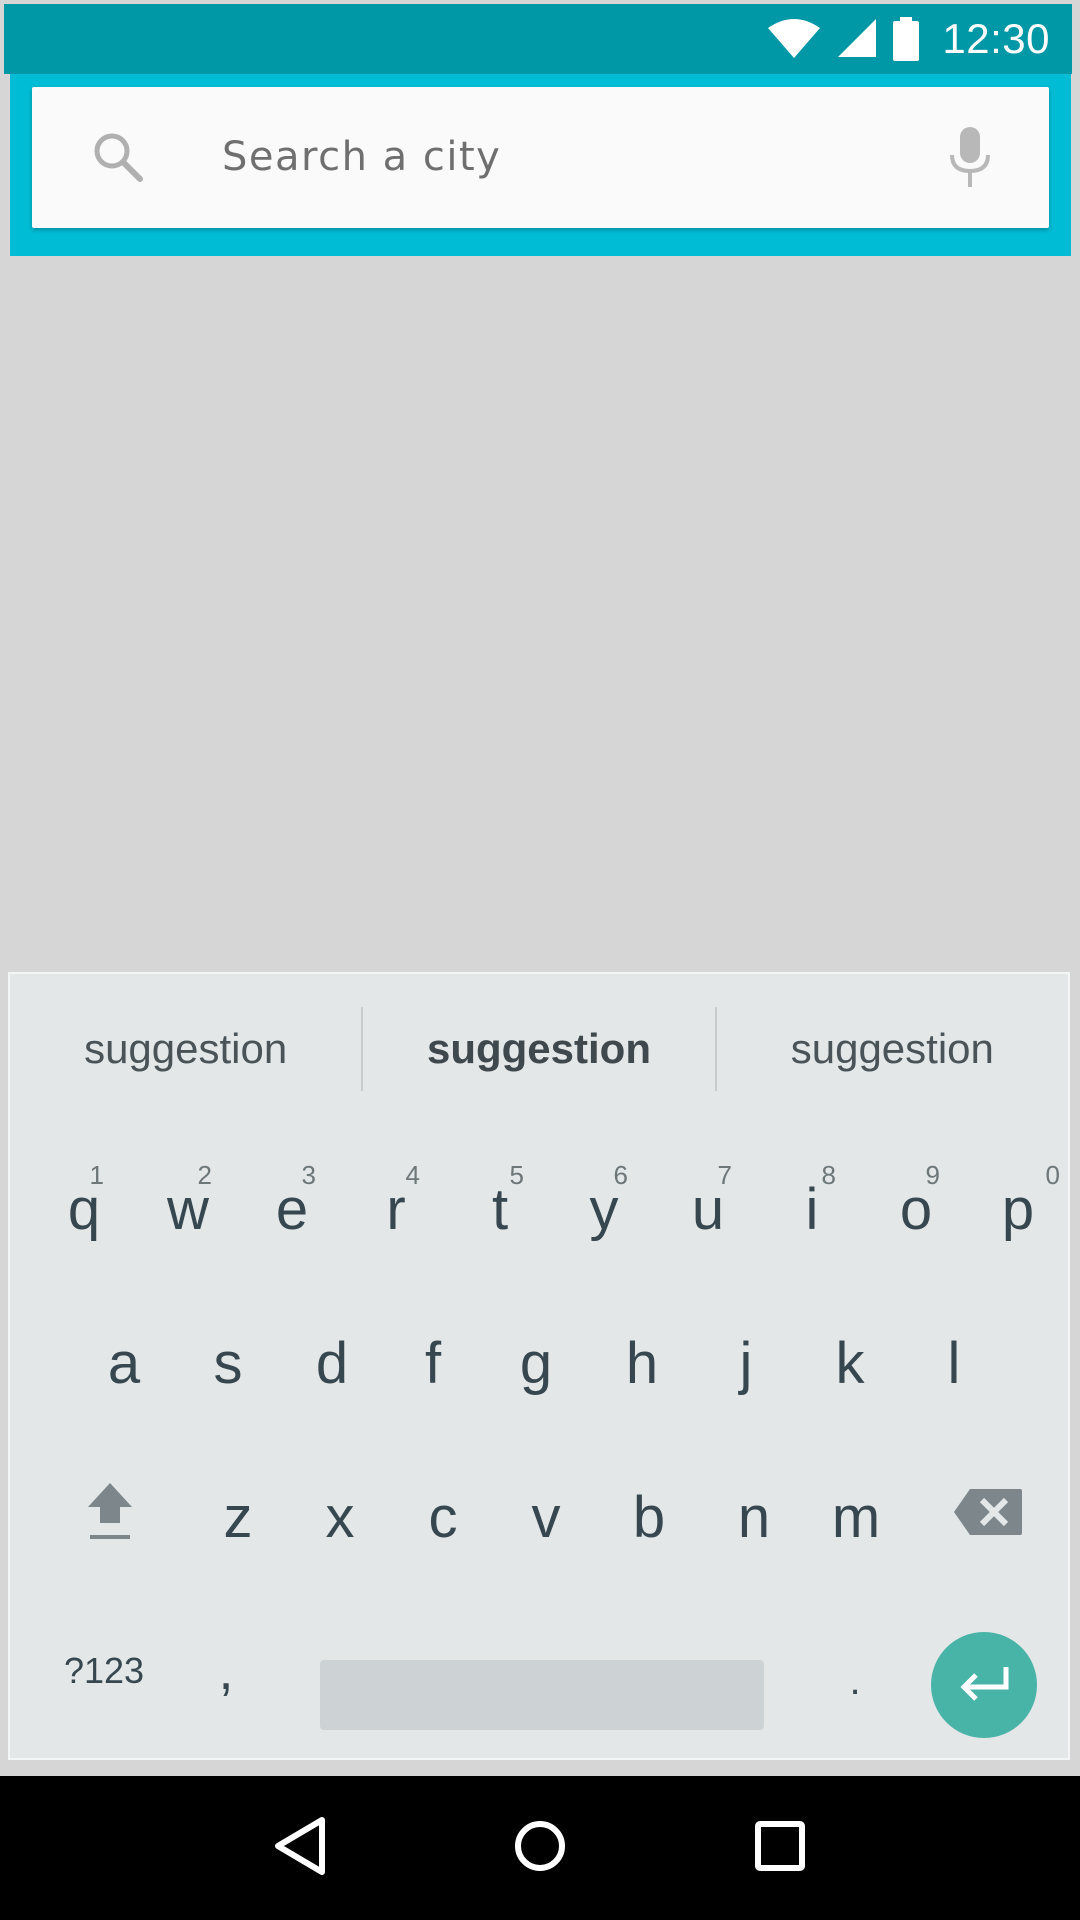 This screenshot has width=1080, height=1920. Describe the element at coordinates (604, 1209) in the screenshot. I see `key-y: y6` at that location.